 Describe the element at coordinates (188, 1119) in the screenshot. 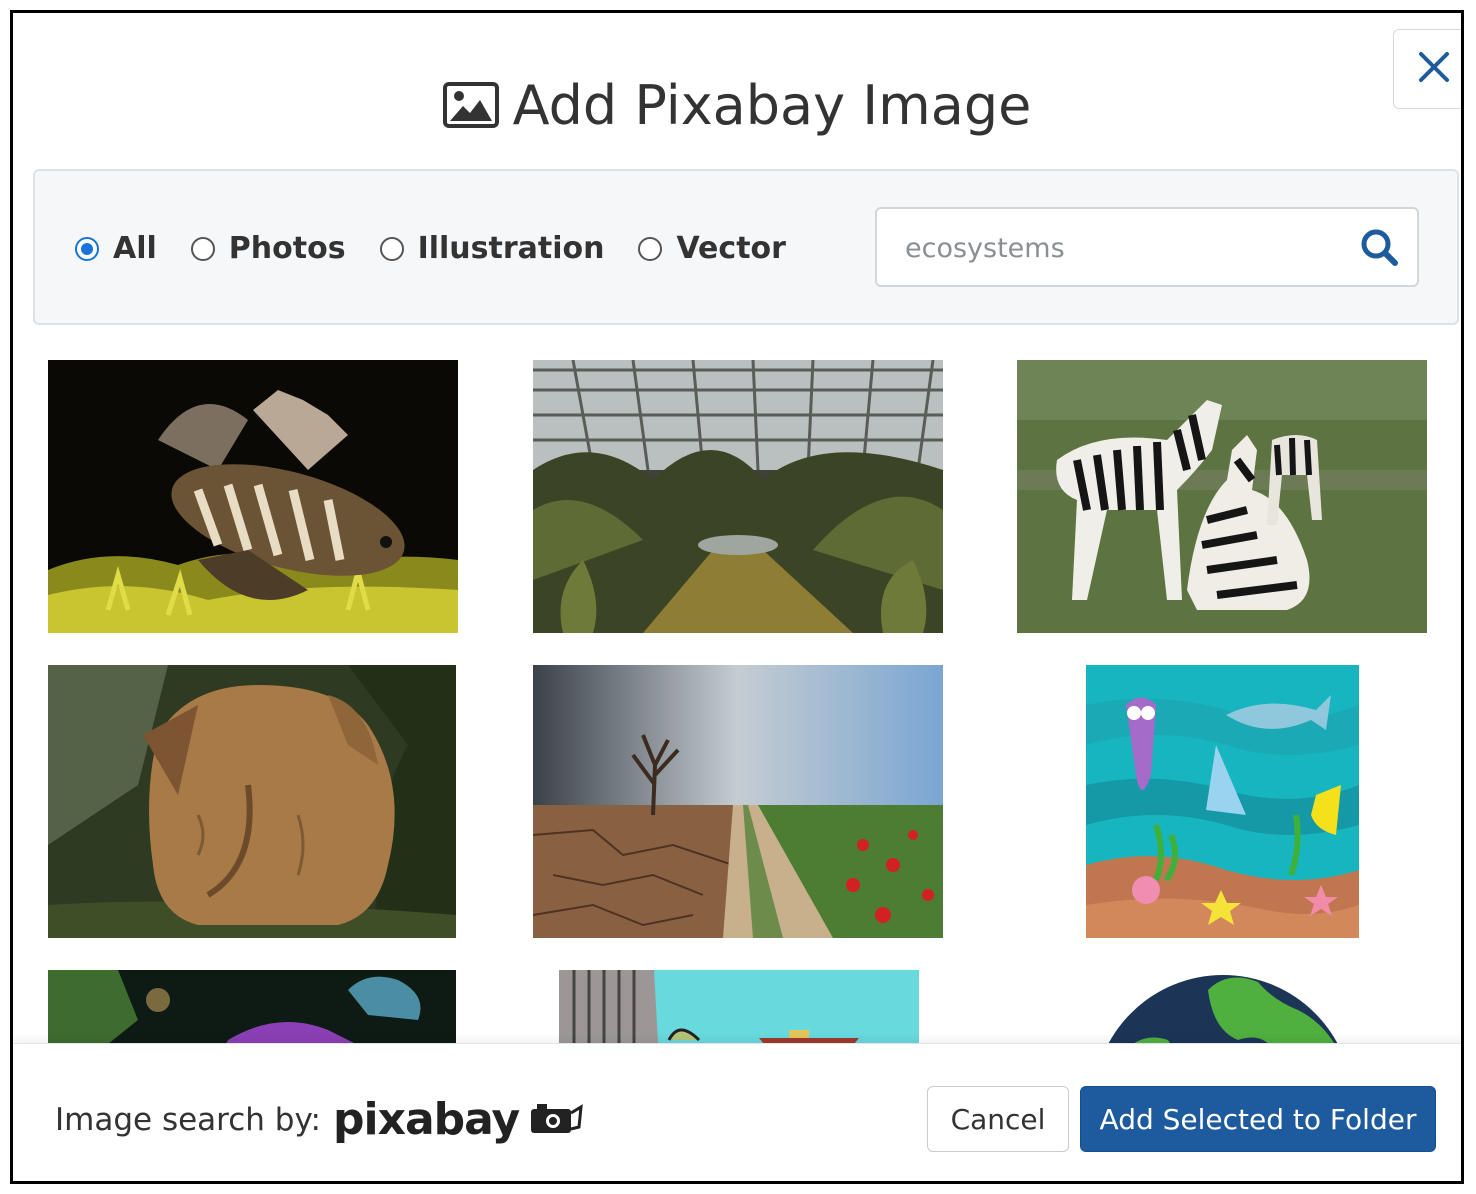

I see `credit-label: Image search by:` at that location.